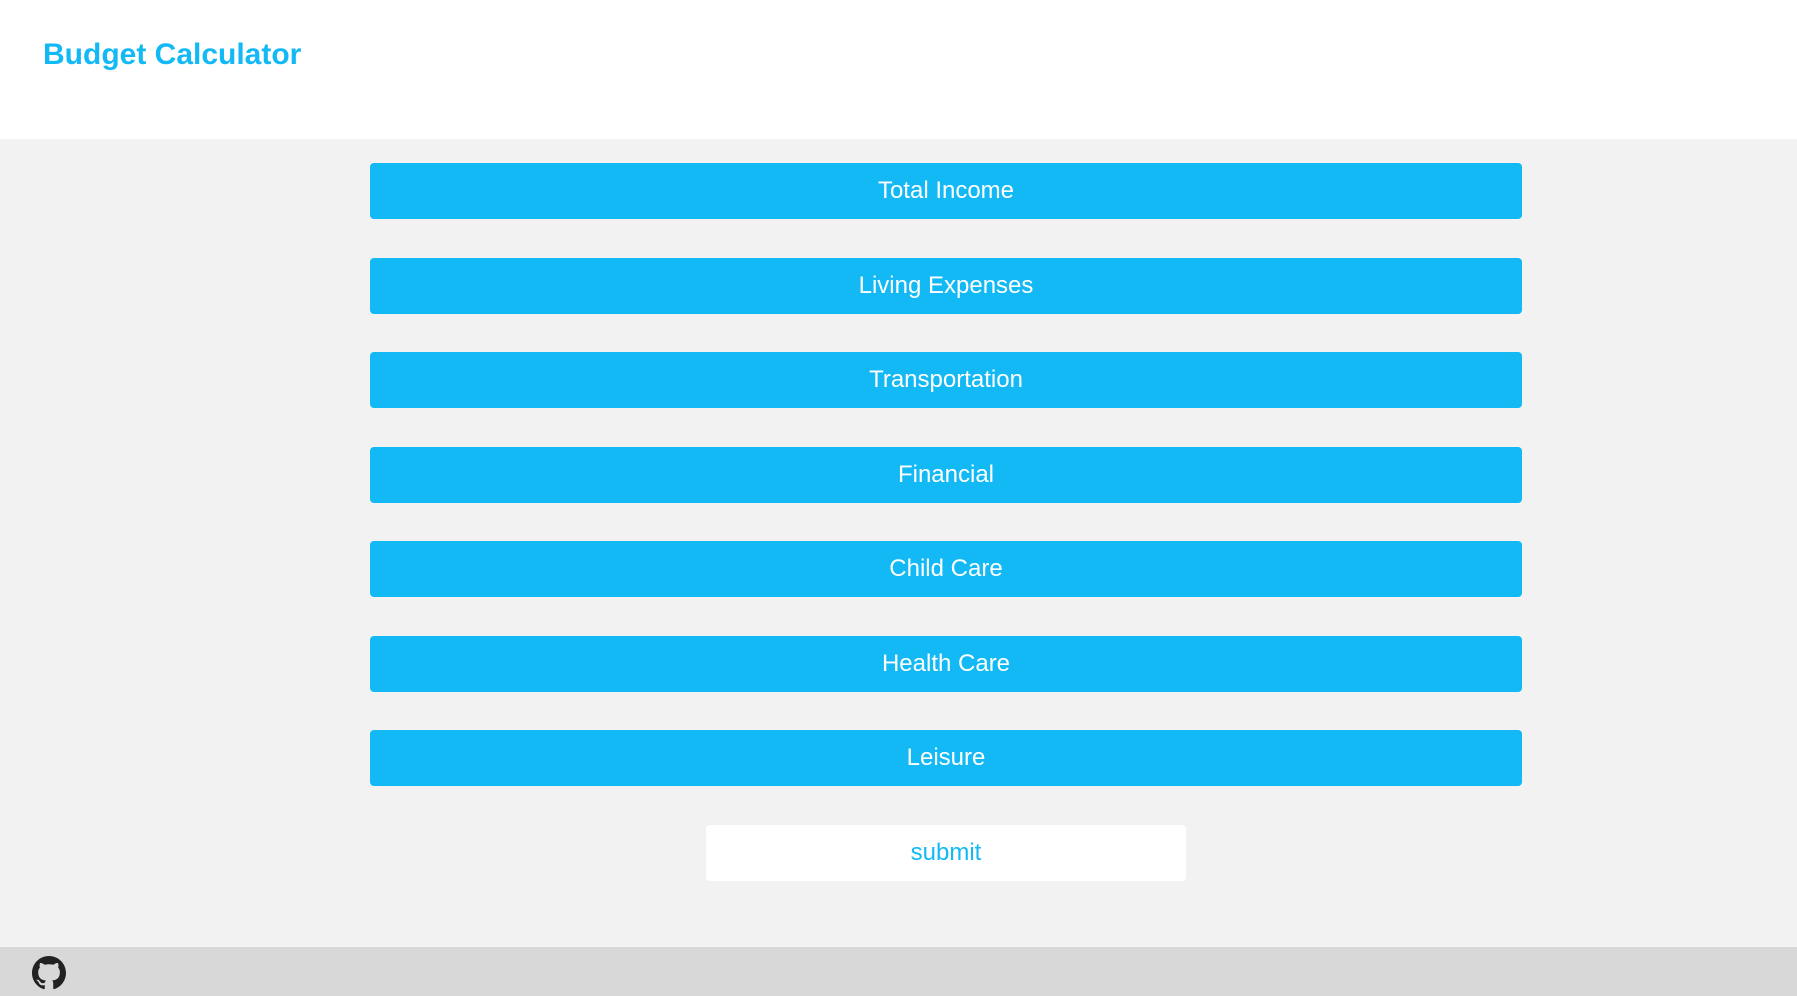  Describe the element at coordinates (946, 380) in the screenshot. I see `transportation-button: Transportation` at that location.